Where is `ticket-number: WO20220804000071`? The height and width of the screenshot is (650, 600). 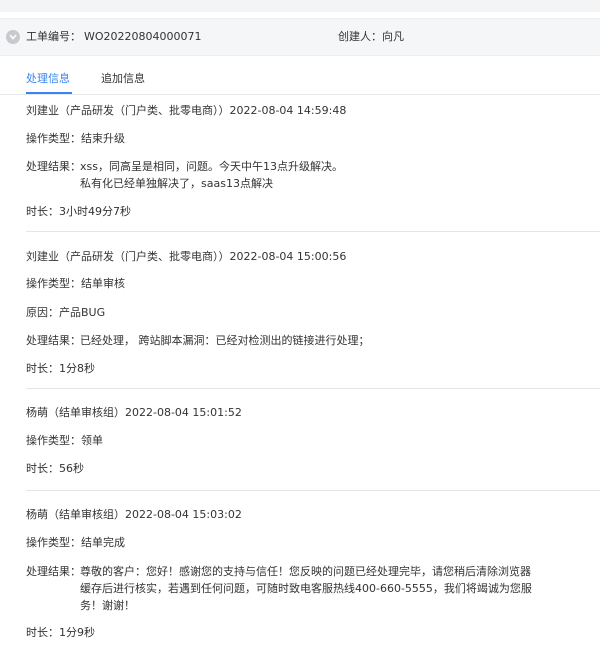
ticket-number: WO20220804000071 is located at coordinates (143, 36).